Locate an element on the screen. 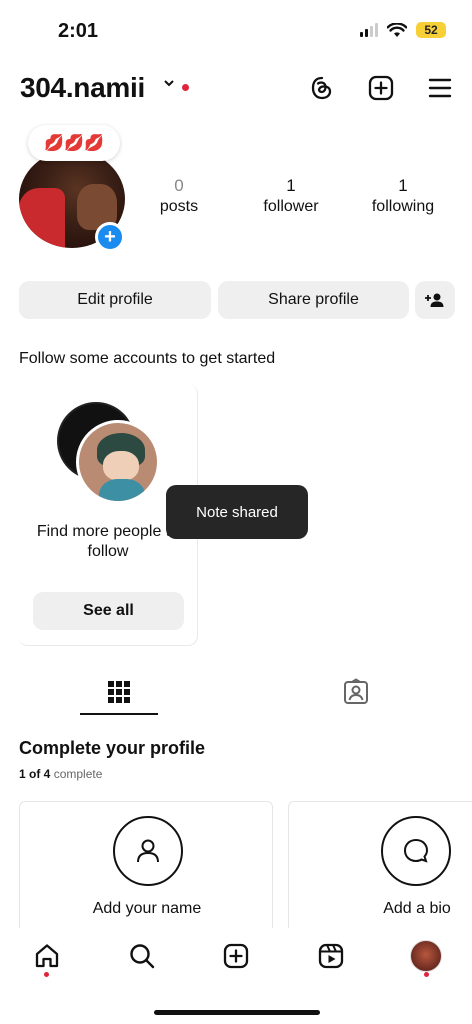 The image size is (472, 1024). create-icon is located at coordinates (381, 88).